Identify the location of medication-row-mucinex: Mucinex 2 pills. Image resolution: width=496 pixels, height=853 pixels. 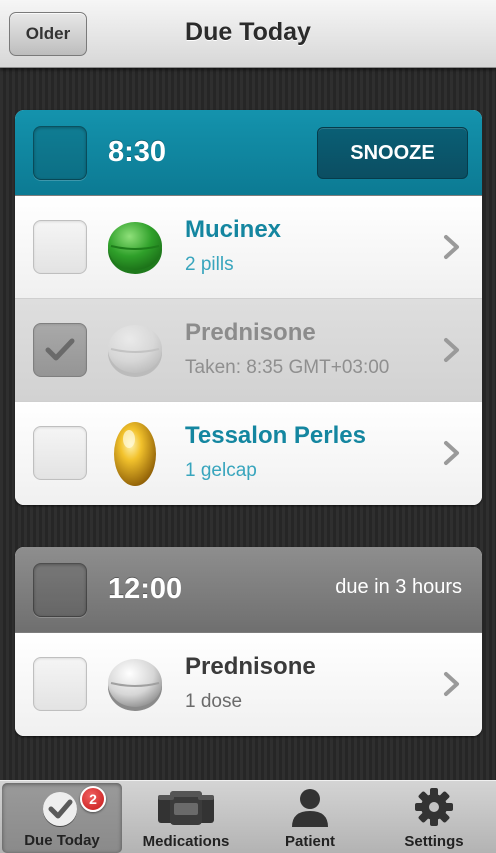
(248, 247).